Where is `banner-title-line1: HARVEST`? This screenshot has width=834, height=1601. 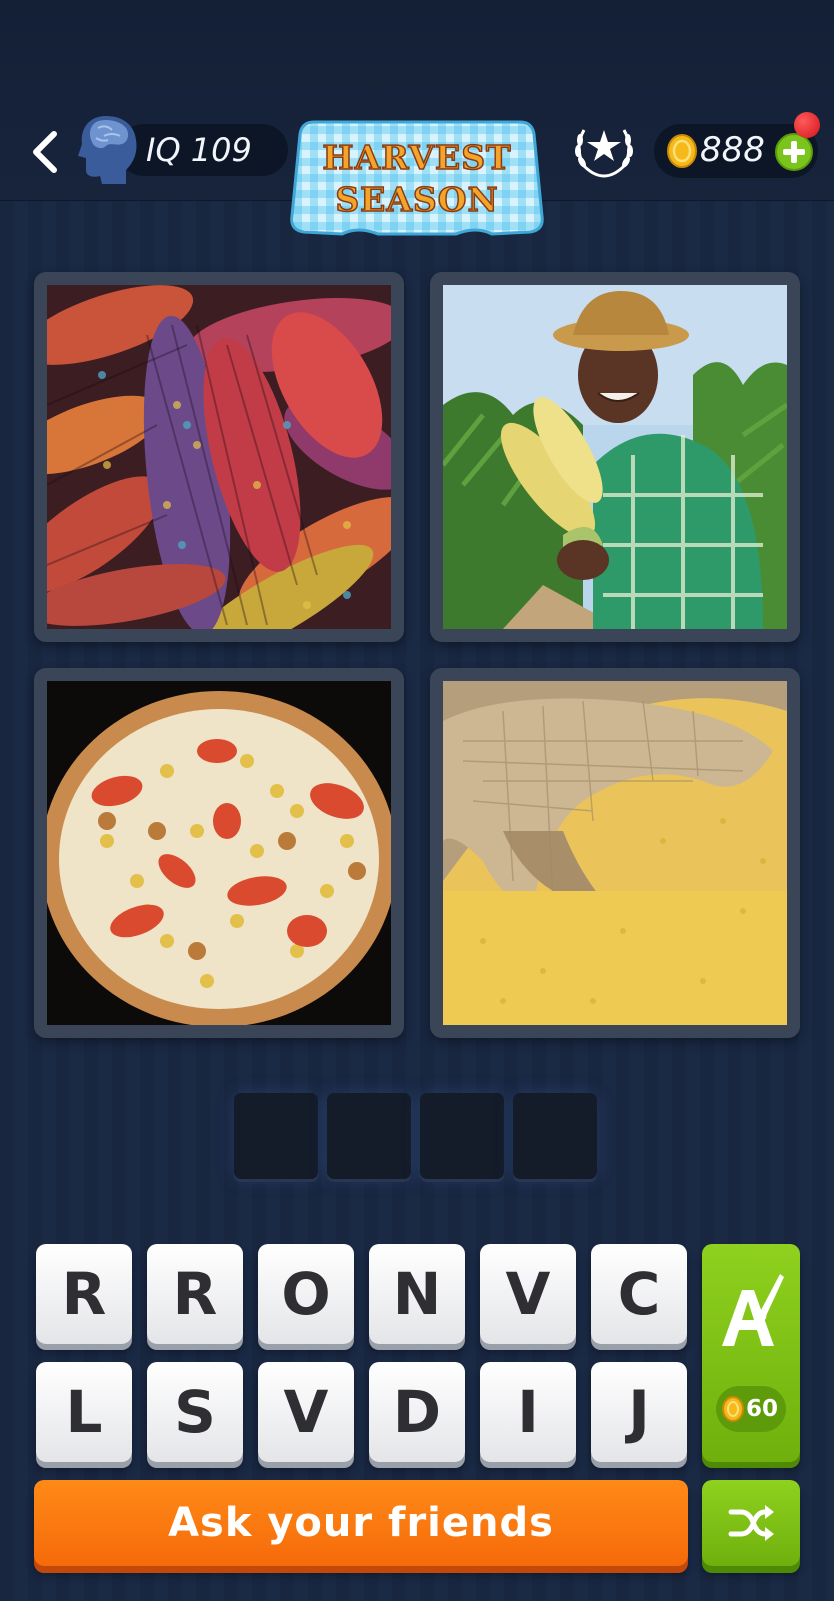
banner-title-line1: HARVEST is located at coordinates (417, 157).